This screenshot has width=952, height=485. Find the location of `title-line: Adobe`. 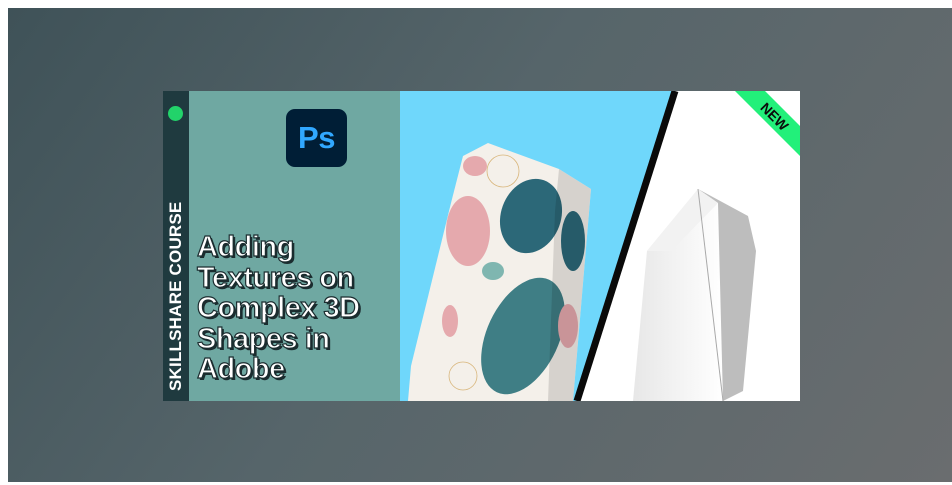

title-line: Adobe is located at coordinates (240, 369).